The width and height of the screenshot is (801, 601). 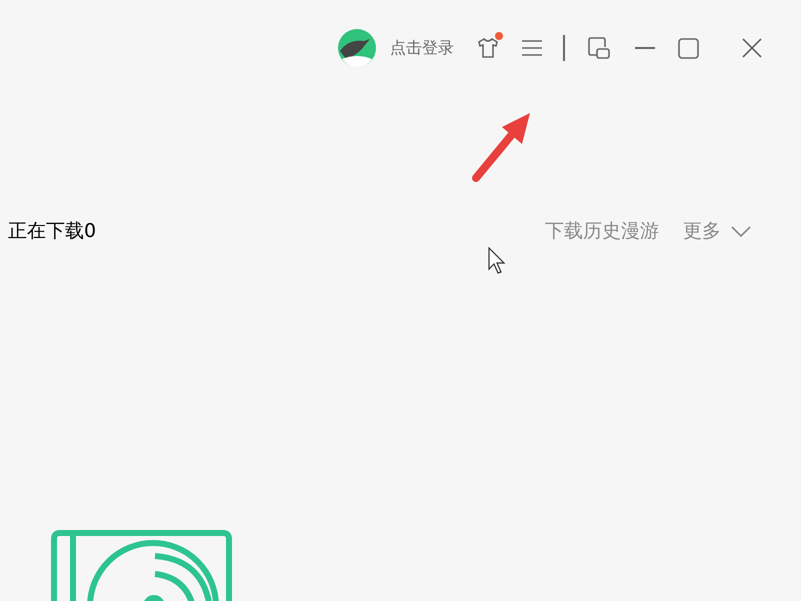 I want to click on downloading-title: 正在下载0, so click(x=52, y=231).